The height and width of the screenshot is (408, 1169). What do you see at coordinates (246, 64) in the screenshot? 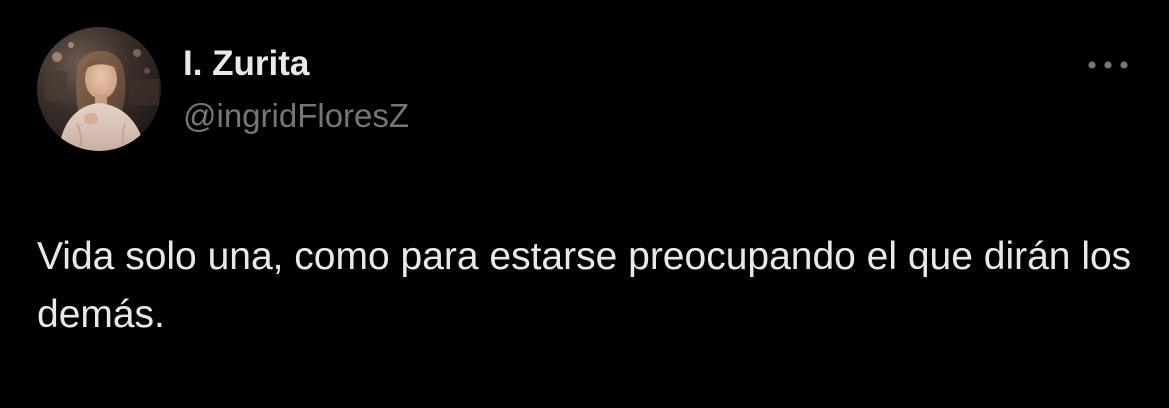
I see `author-display-name: I. Zurita` at bounding box center [246, 64].